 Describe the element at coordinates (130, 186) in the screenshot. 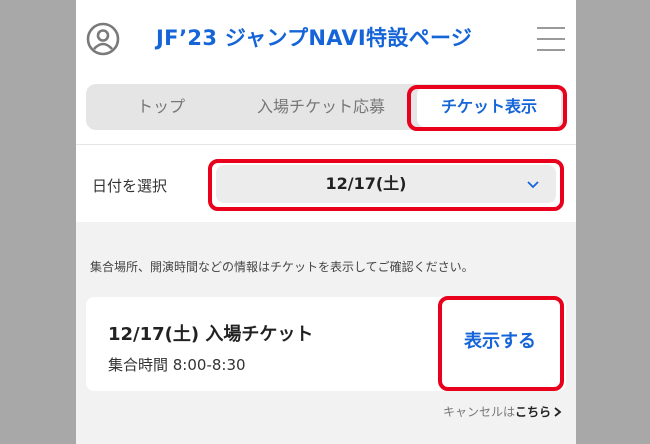

I see `date-label: 日付を選択` at that location.